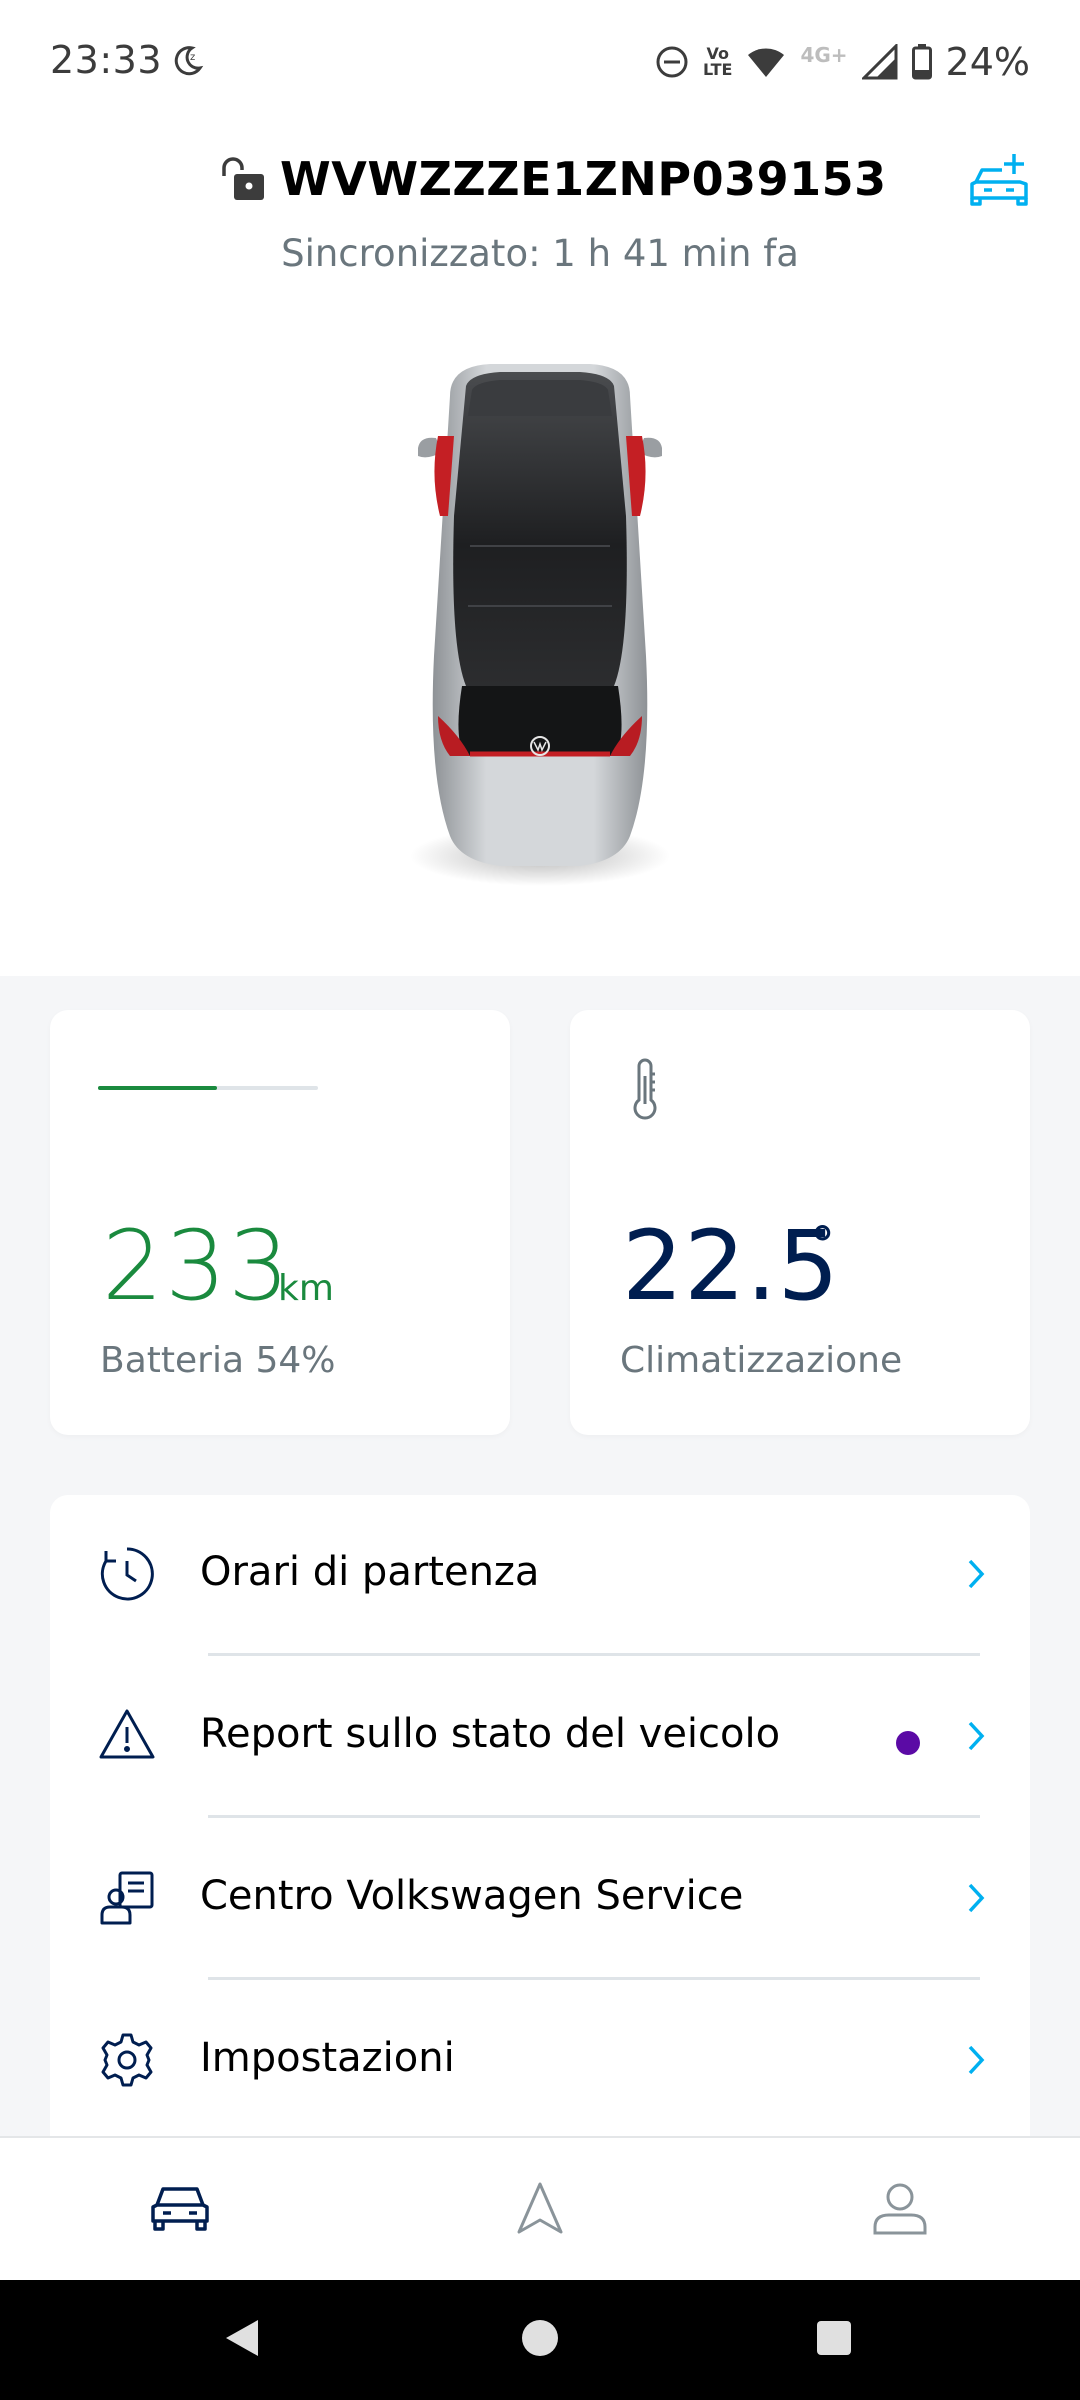 Image resolution: width=1080 pixels, height=2400 pixels. Describe the element at coordinates (921, 62) in the screenshot. I see `battery-icon` at that location.